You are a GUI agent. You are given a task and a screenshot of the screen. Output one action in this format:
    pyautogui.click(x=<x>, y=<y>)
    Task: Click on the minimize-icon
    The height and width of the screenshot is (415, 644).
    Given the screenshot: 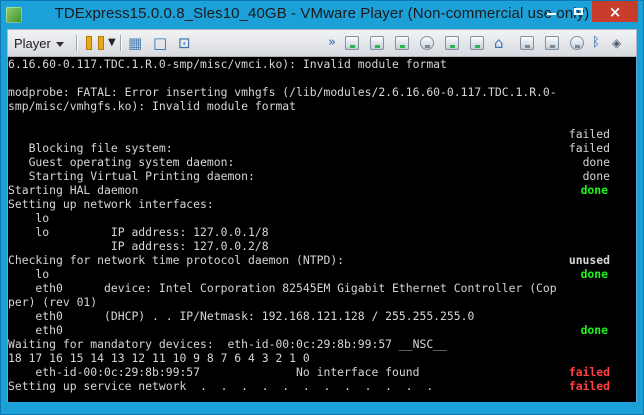 What is the action you would take?
    pyautogui.click(x=551, y=14)
    